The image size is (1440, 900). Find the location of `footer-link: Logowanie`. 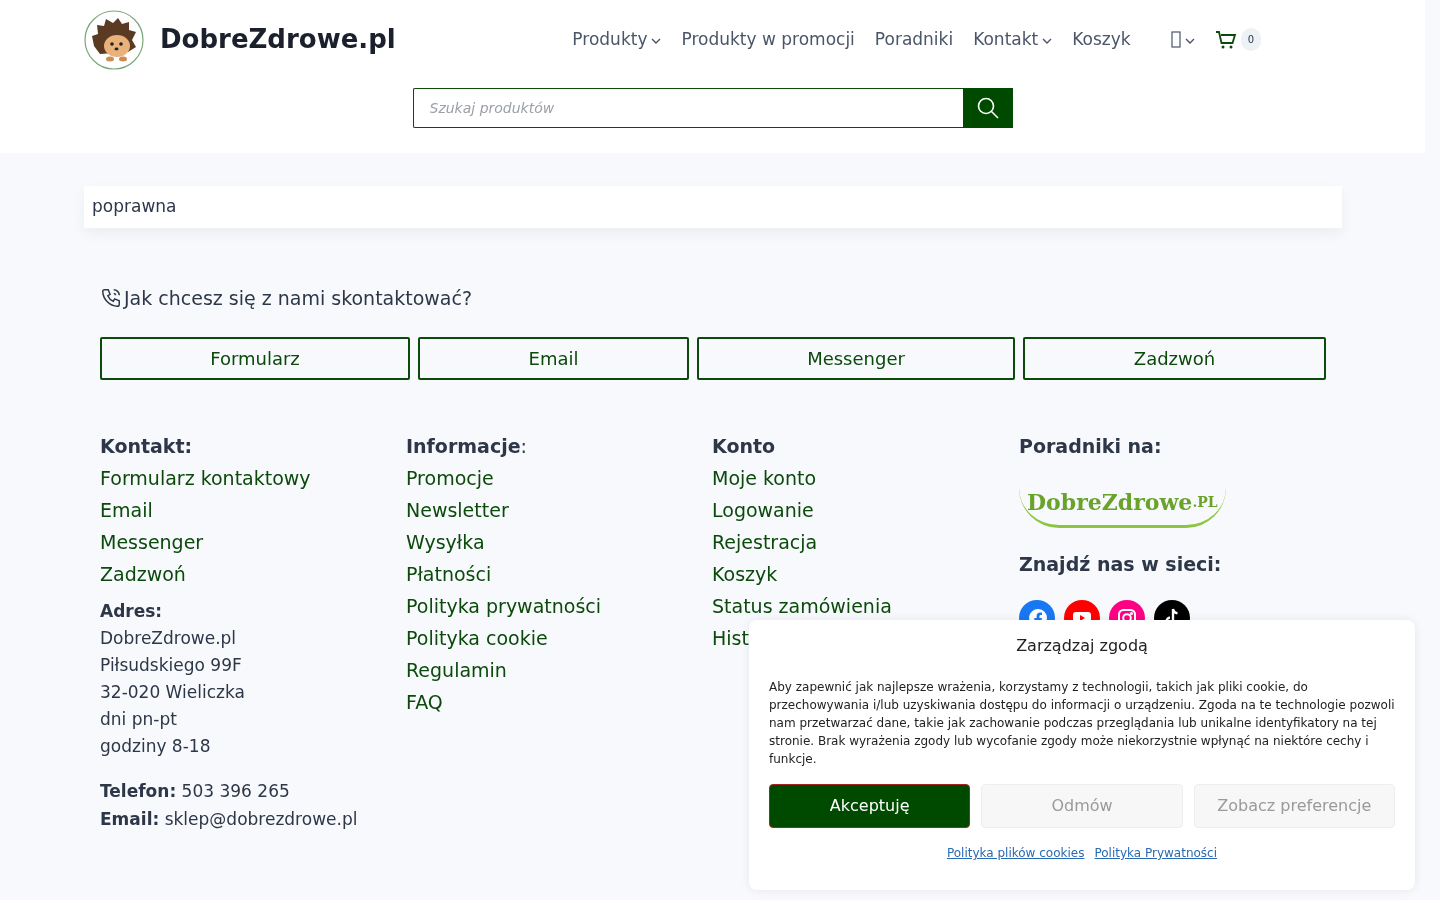

footer-link: Logowanie is located at coordinates (865, 509).